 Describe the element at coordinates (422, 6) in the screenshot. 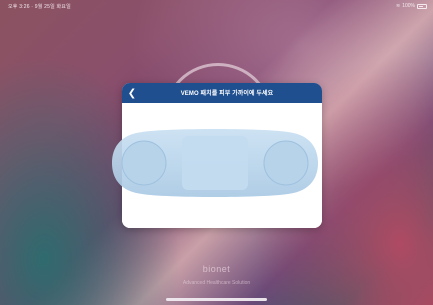

I see `battery-icon` at that location.